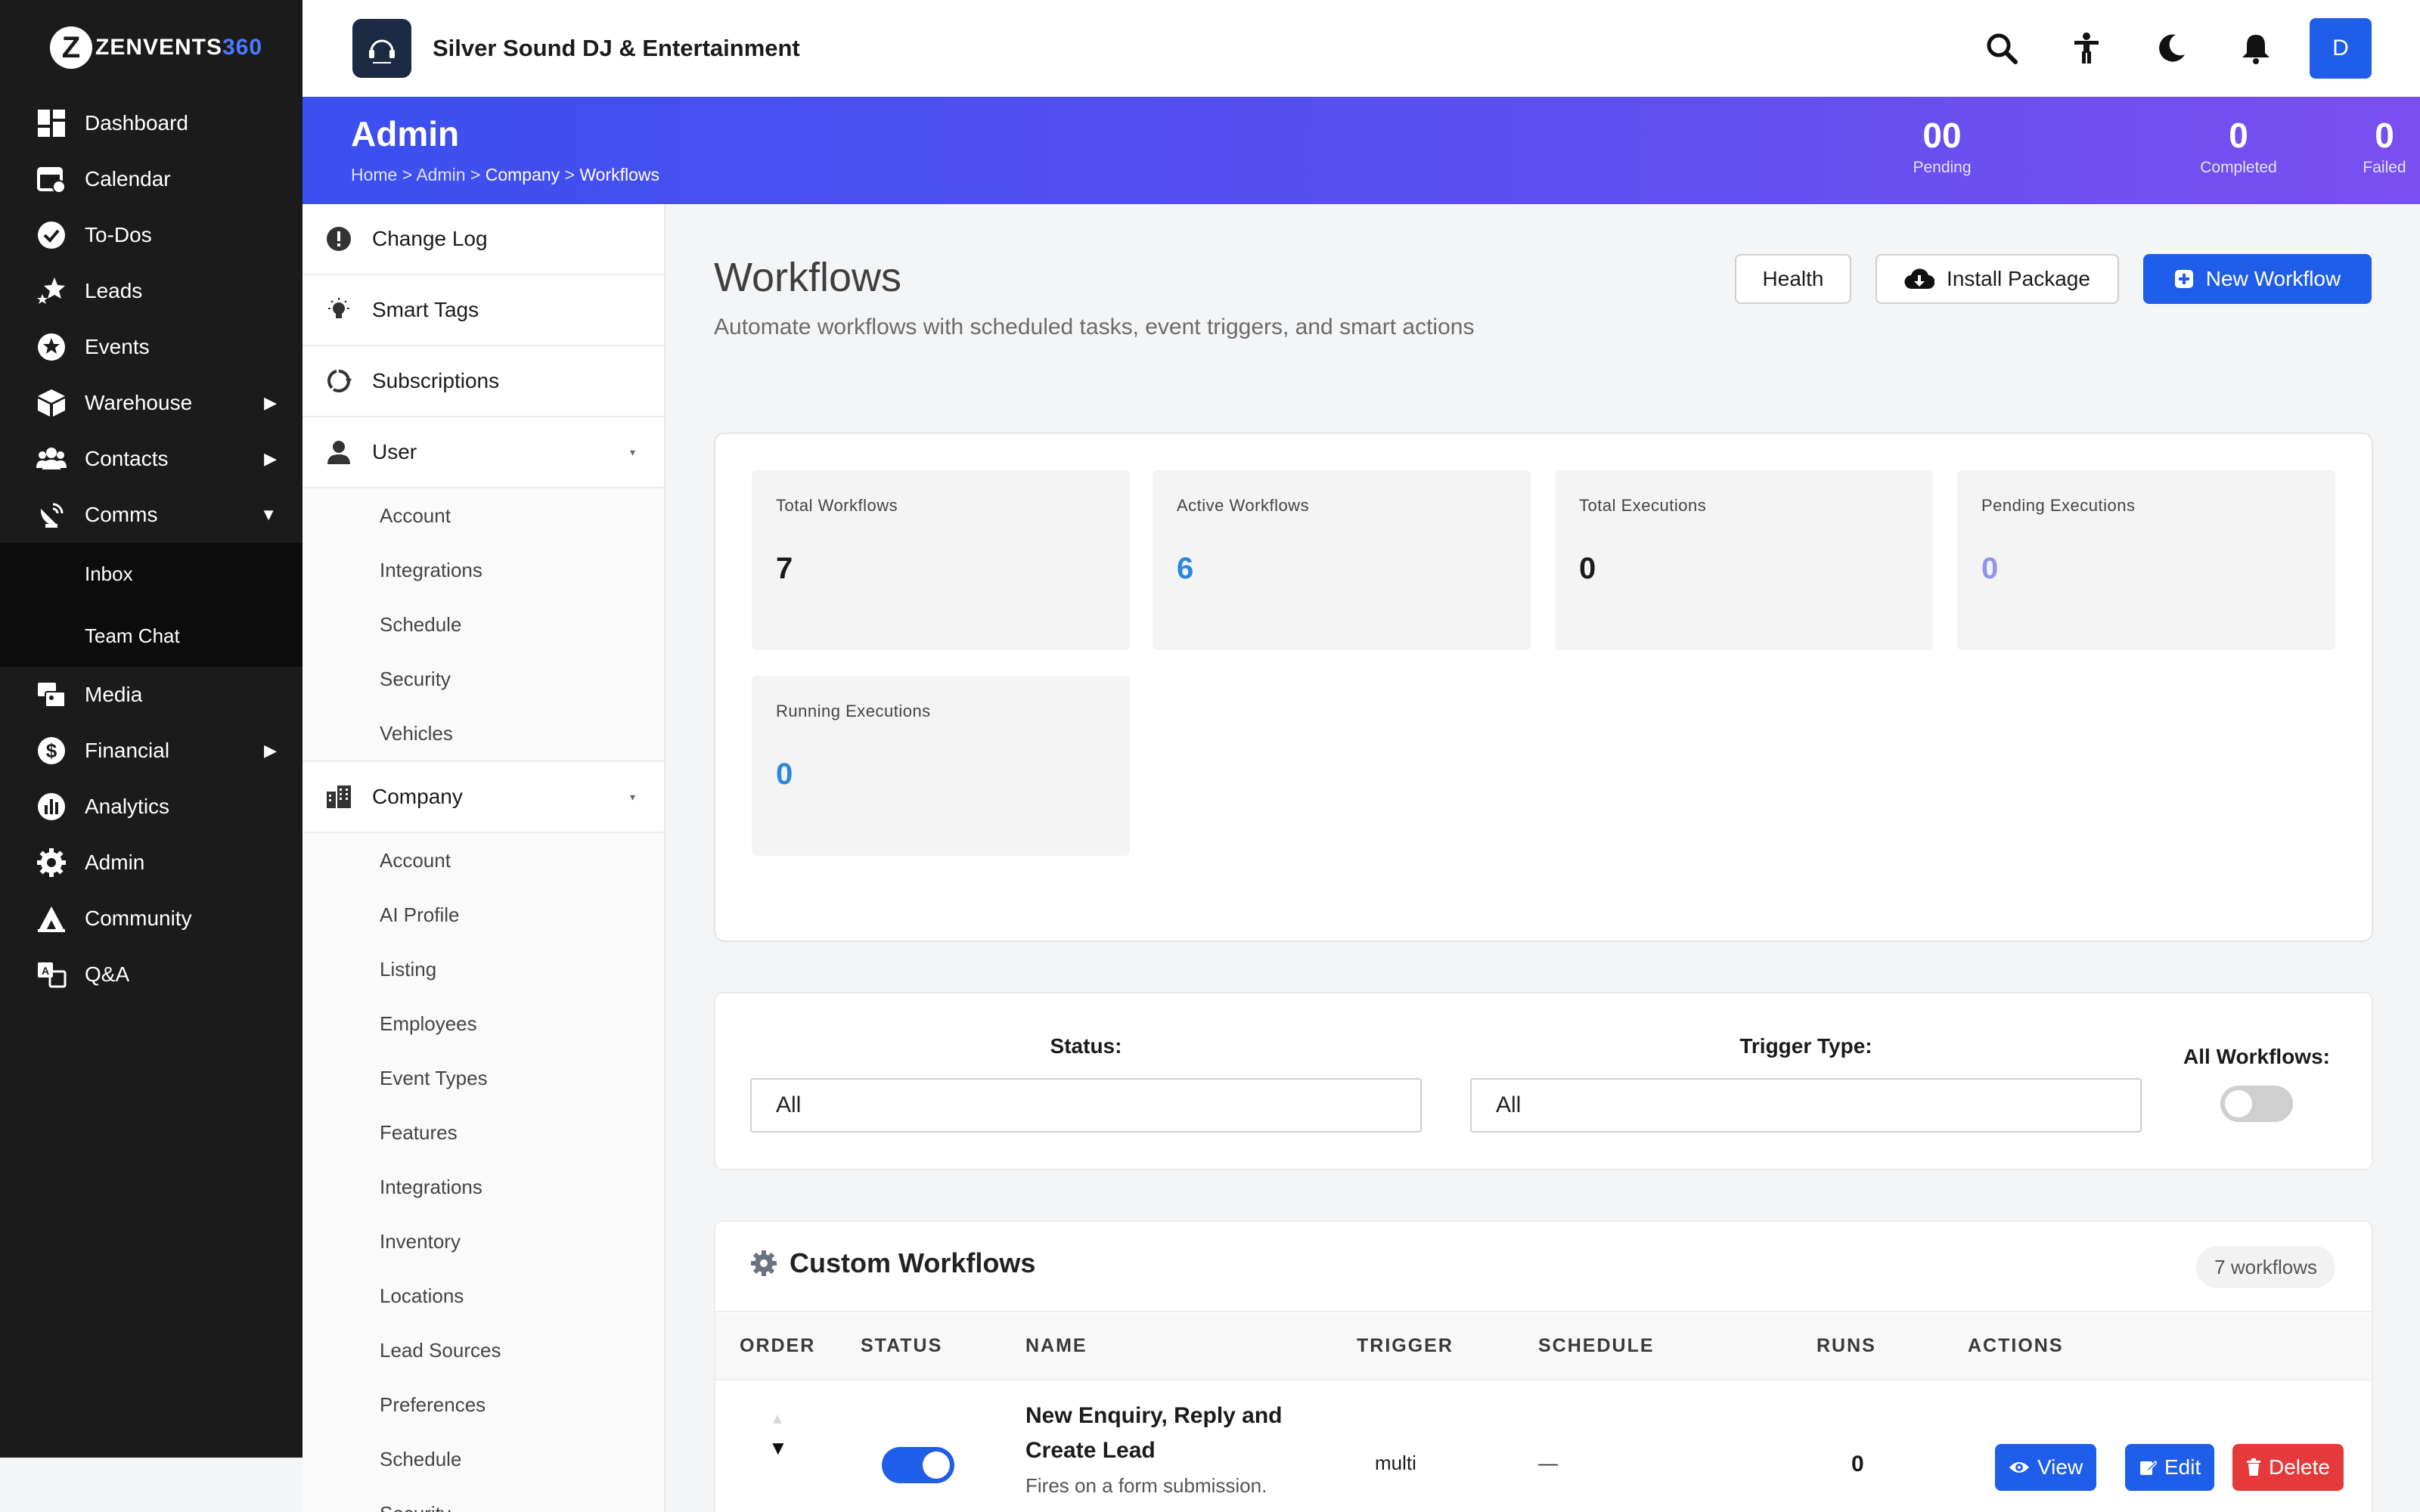 This screenshot has height=1512, width=2420. Describe the element at coordinates (918, 1465) in the screenshot. I see `workflow-status-toggle` at that location.